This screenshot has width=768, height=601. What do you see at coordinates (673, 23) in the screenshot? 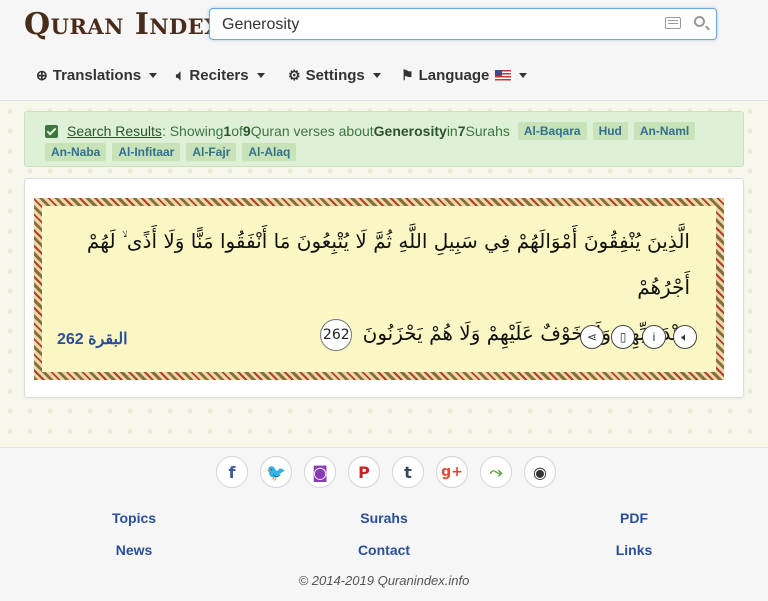
I see `keyboard-icon` at bounding box center [673, 23].